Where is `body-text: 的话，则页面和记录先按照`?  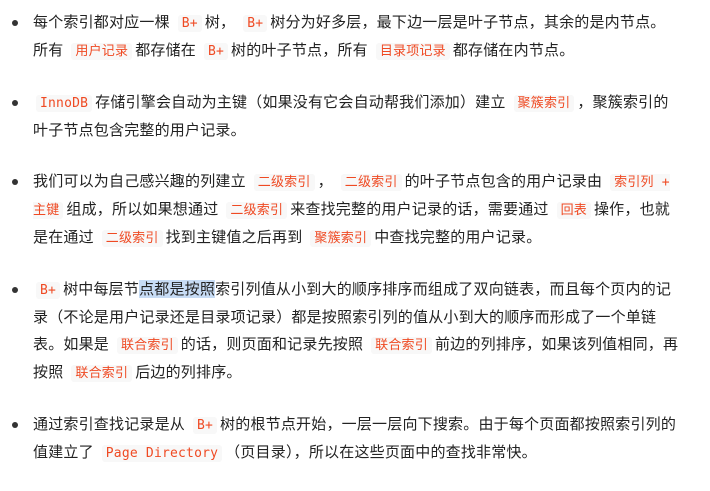
body-text: 的话，则页面和记录先按照 is located at coordinates (274, 344).